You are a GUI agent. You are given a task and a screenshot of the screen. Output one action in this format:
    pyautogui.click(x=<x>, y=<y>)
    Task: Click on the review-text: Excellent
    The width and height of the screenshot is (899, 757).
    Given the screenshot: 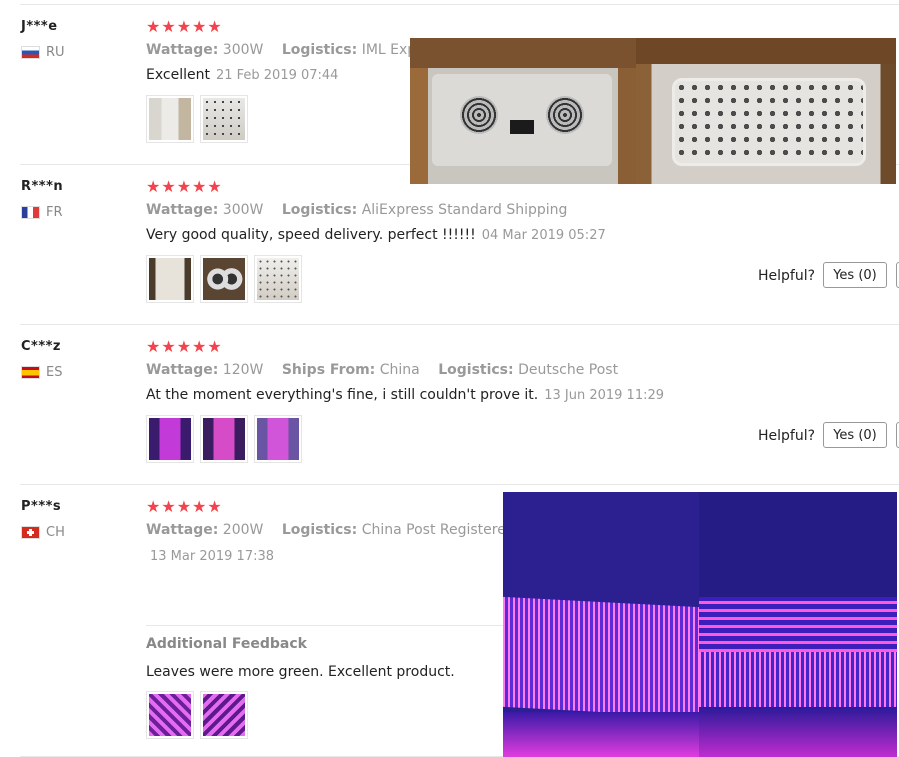 What is the action you would take?
    pyautogui.click(x=178, y=75)
    